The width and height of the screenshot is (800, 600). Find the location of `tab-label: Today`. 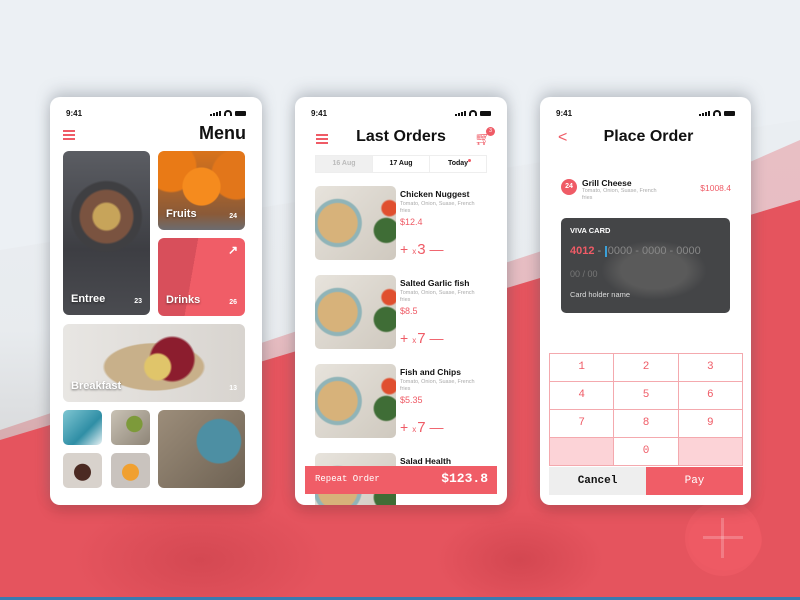

tab-label: Today is located at coordinates (458, 163).